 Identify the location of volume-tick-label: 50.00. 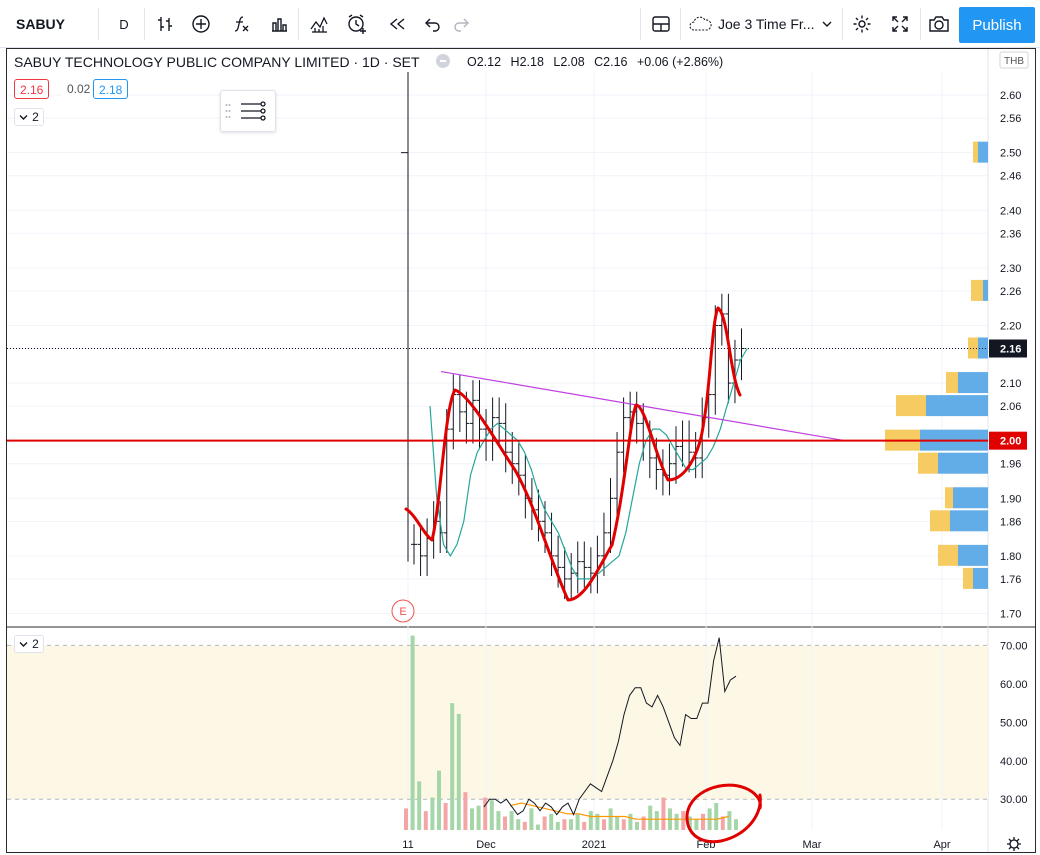
(1014, 723).